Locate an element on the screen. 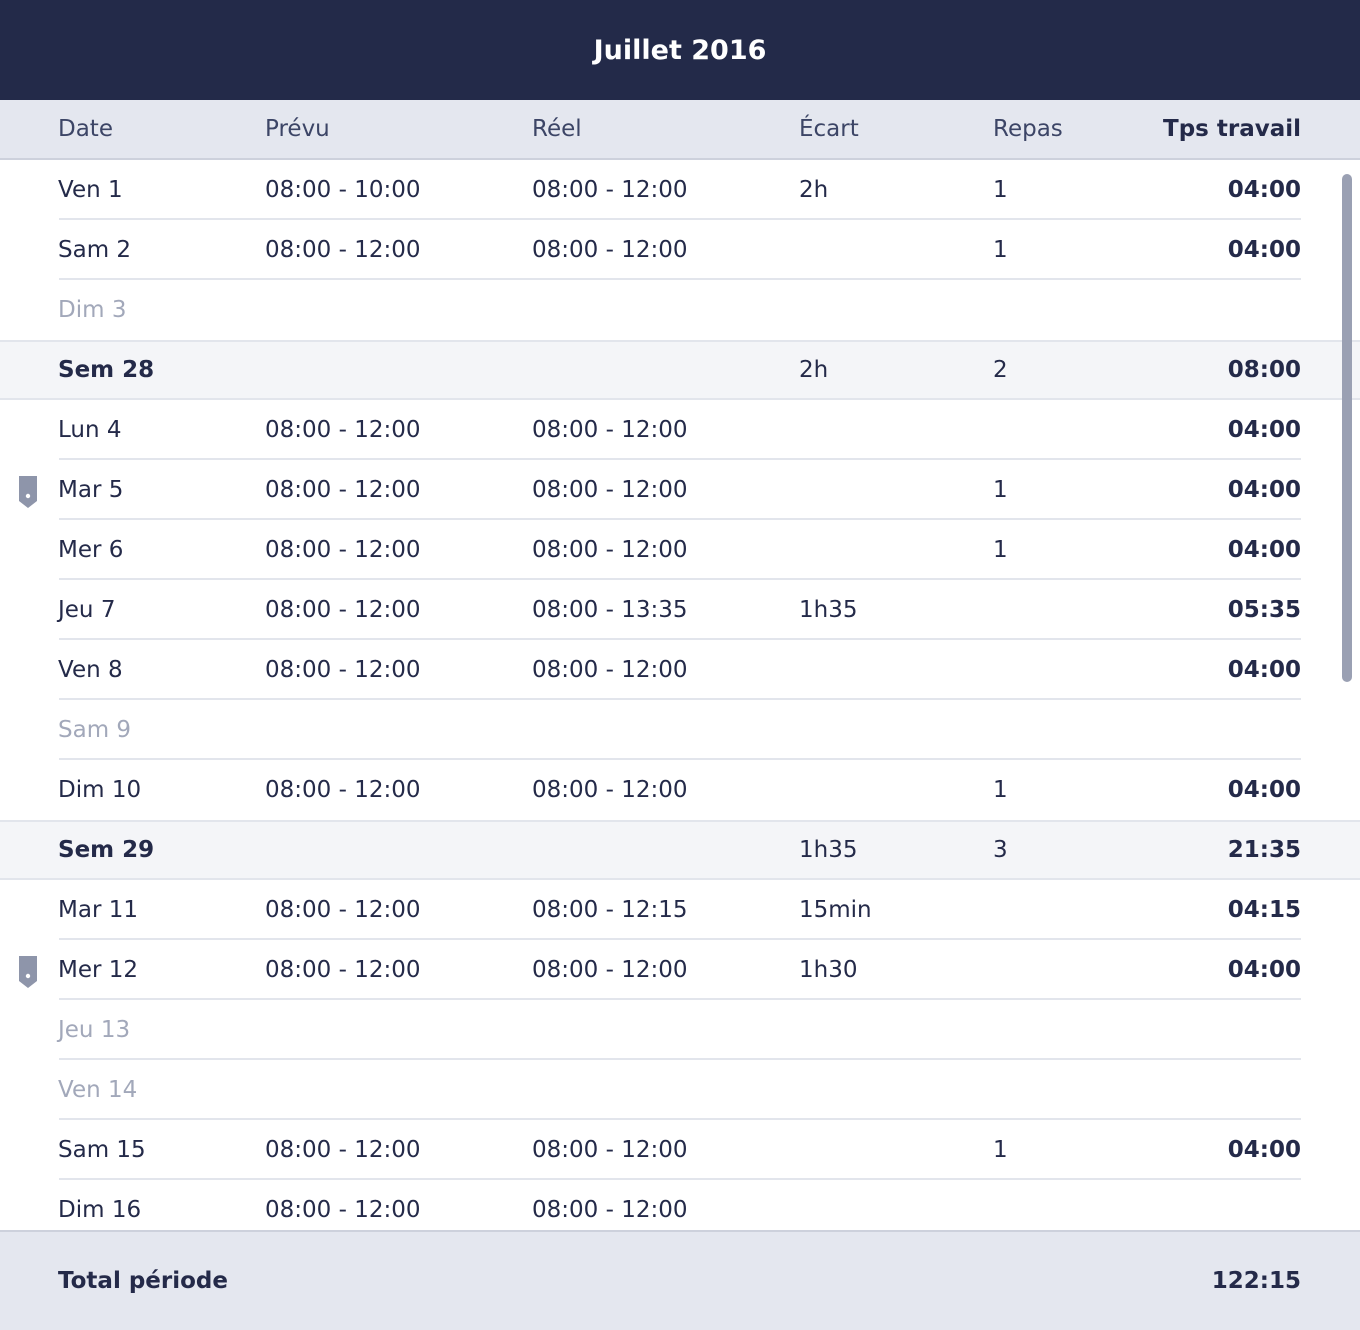 This screenshot has height=1330, width=1360. cell-date: Ven 8 is located at coordinates (90, 670).